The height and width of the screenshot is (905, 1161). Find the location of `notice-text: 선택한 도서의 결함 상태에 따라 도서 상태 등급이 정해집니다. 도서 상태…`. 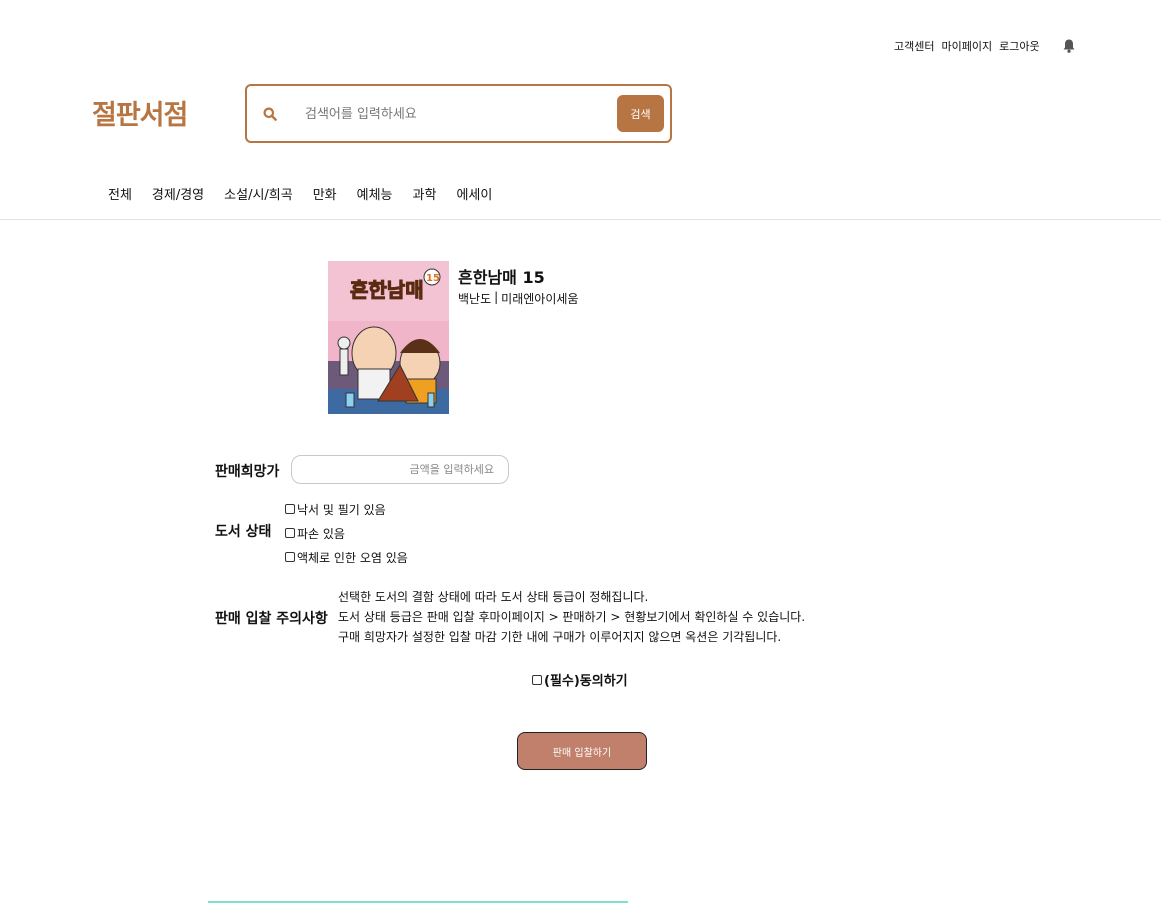

notice-text: 선택한 도서의 결함 상태에 따라 도서 상태 등급이 정해집니다. 도서 상태… is located at coordinates (571, 617).